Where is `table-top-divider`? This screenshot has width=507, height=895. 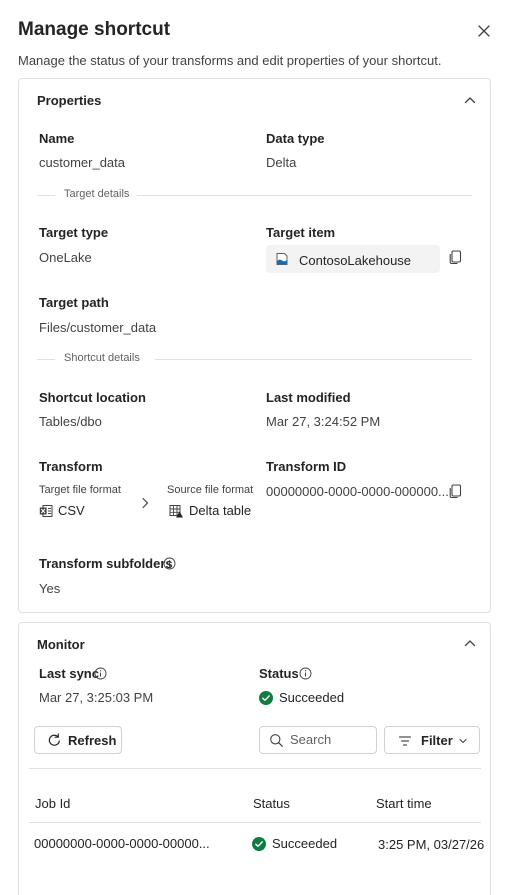
table-top-divider is located at coordinates (255, 768).